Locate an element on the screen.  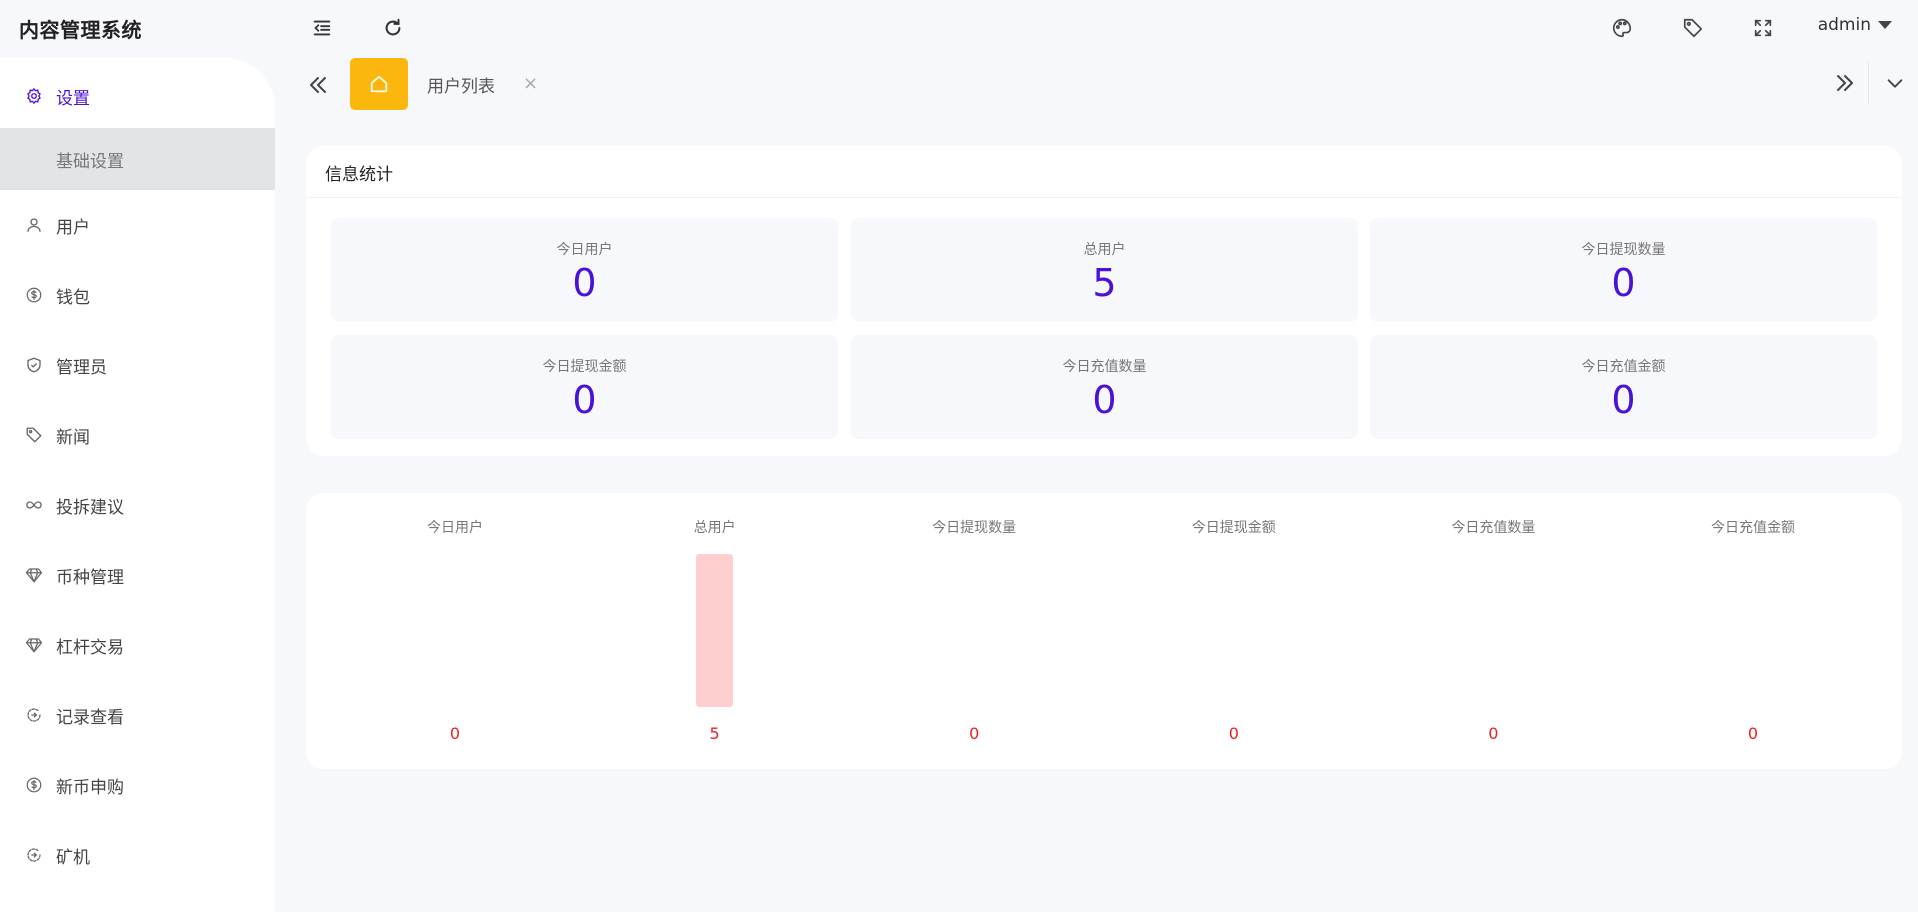
tab-home is located at coordinates (379, 84).